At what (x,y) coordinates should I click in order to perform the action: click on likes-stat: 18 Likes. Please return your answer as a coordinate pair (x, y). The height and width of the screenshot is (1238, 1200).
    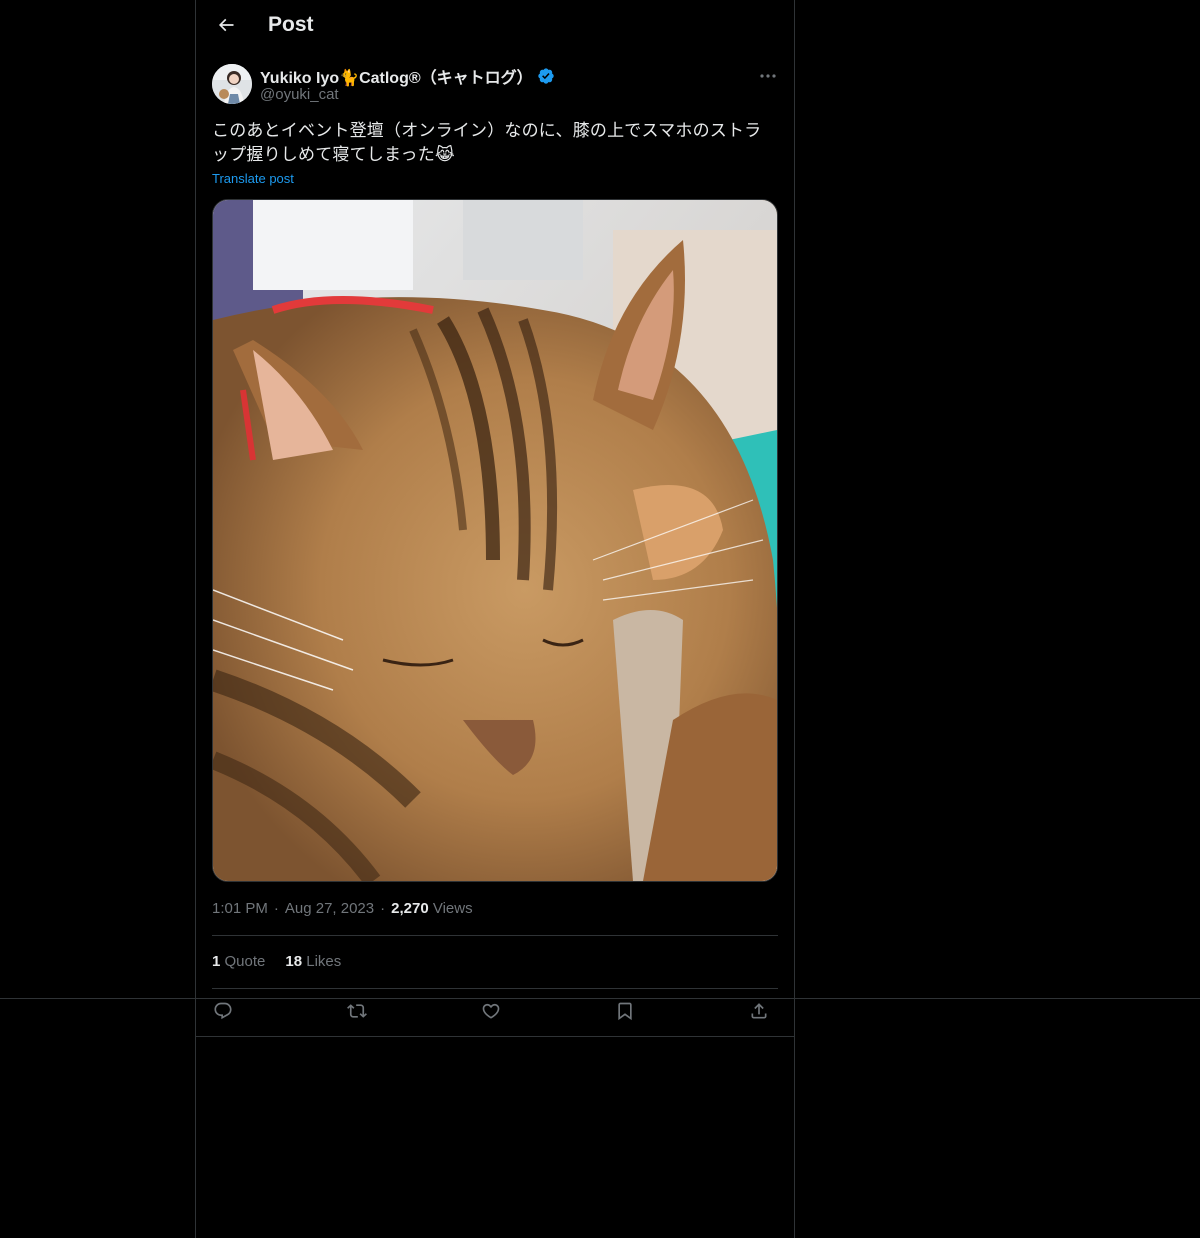
    Looking at the image, I should click on (313, 961).